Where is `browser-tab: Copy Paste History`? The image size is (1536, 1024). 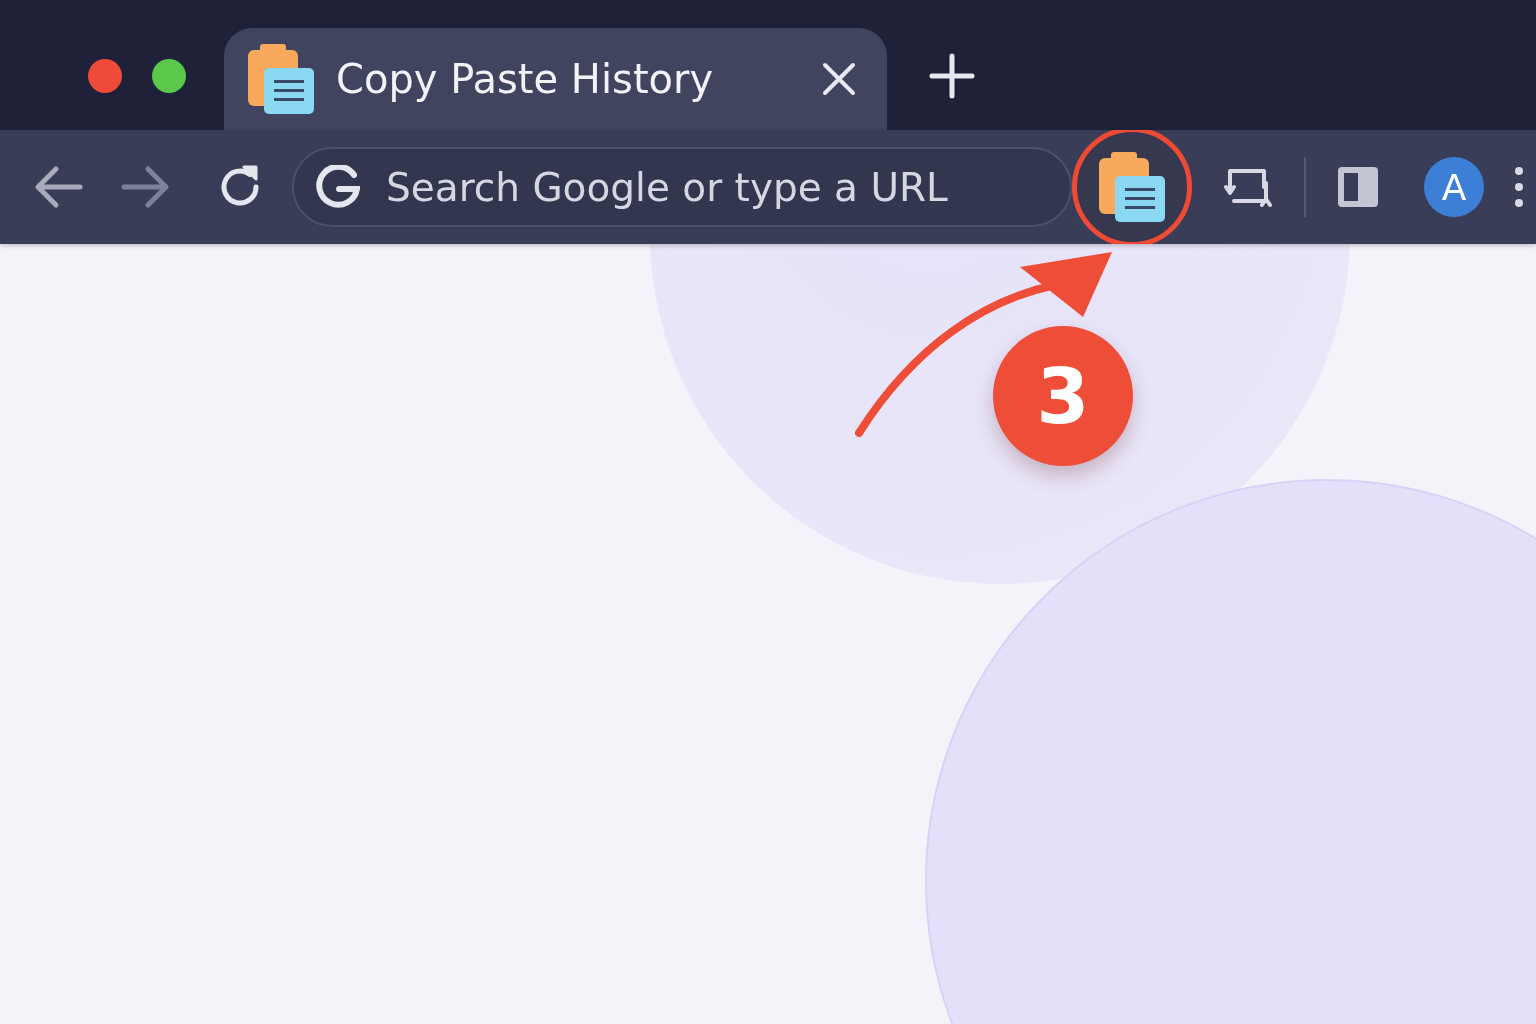
browser-tab: Copy Paste History is located at coordinates (555, 79).